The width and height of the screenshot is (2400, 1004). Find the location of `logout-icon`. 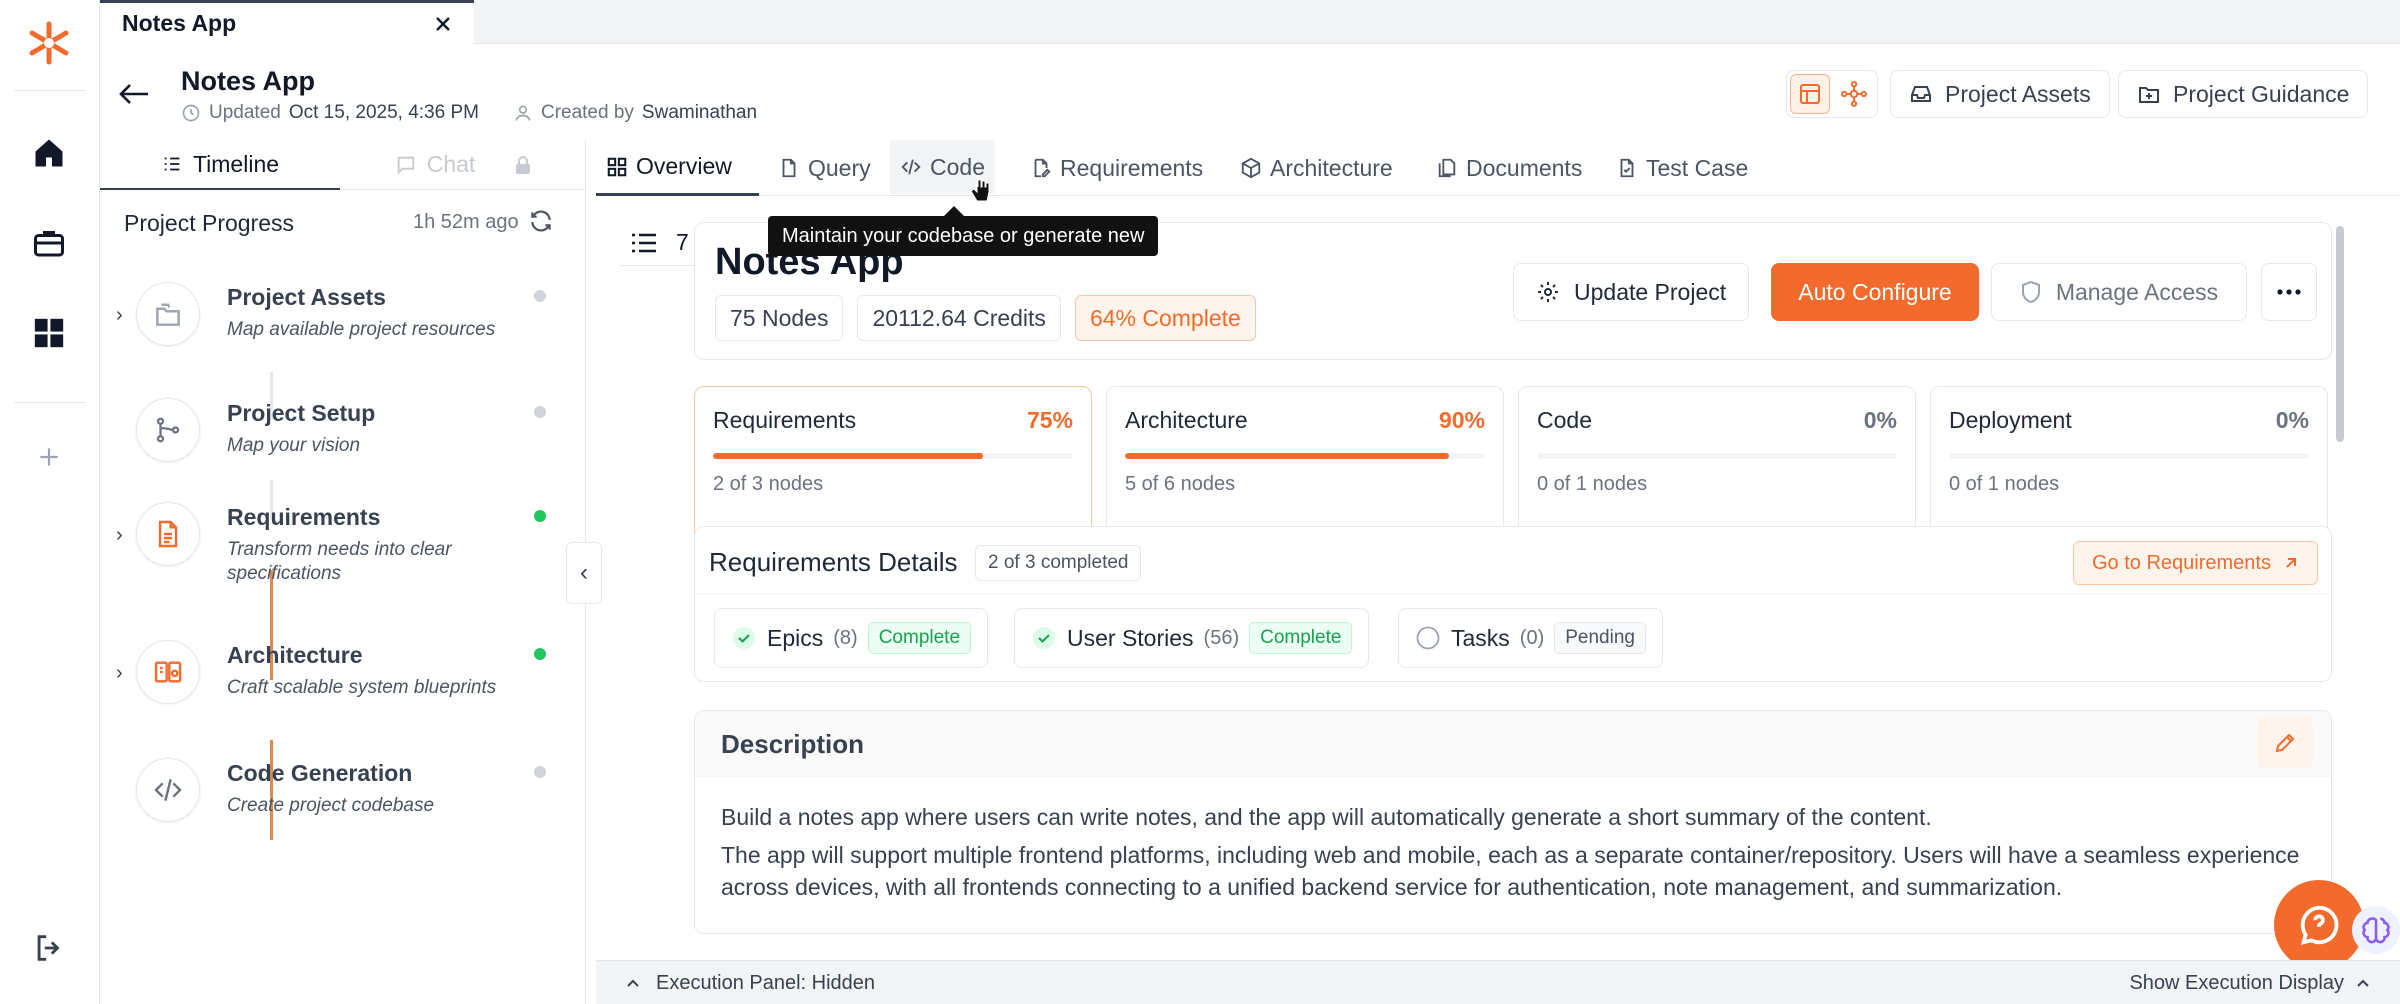

logout-icon is located at coordinates (49, 948).